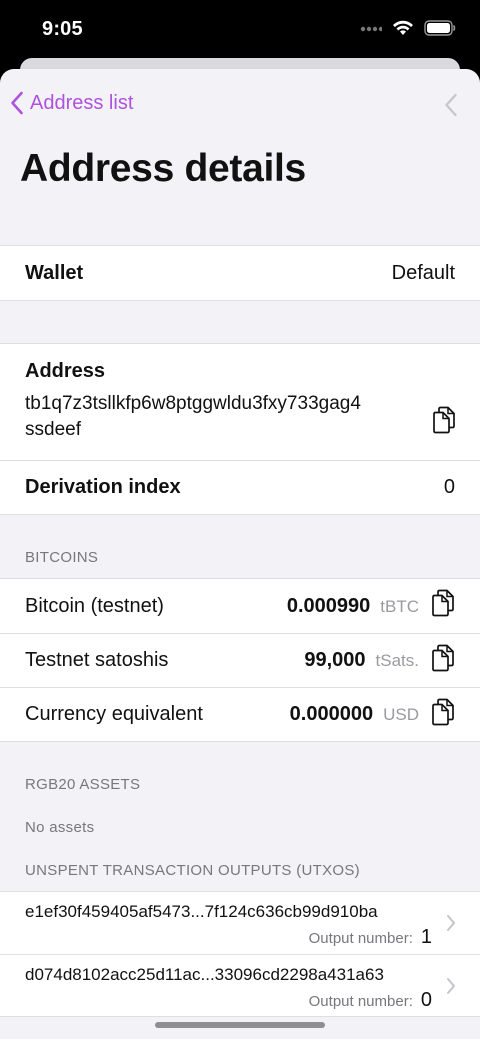 This screenshot has width=480, height=1039. I want to click on back-button-label: Address list, so click(82, 102).